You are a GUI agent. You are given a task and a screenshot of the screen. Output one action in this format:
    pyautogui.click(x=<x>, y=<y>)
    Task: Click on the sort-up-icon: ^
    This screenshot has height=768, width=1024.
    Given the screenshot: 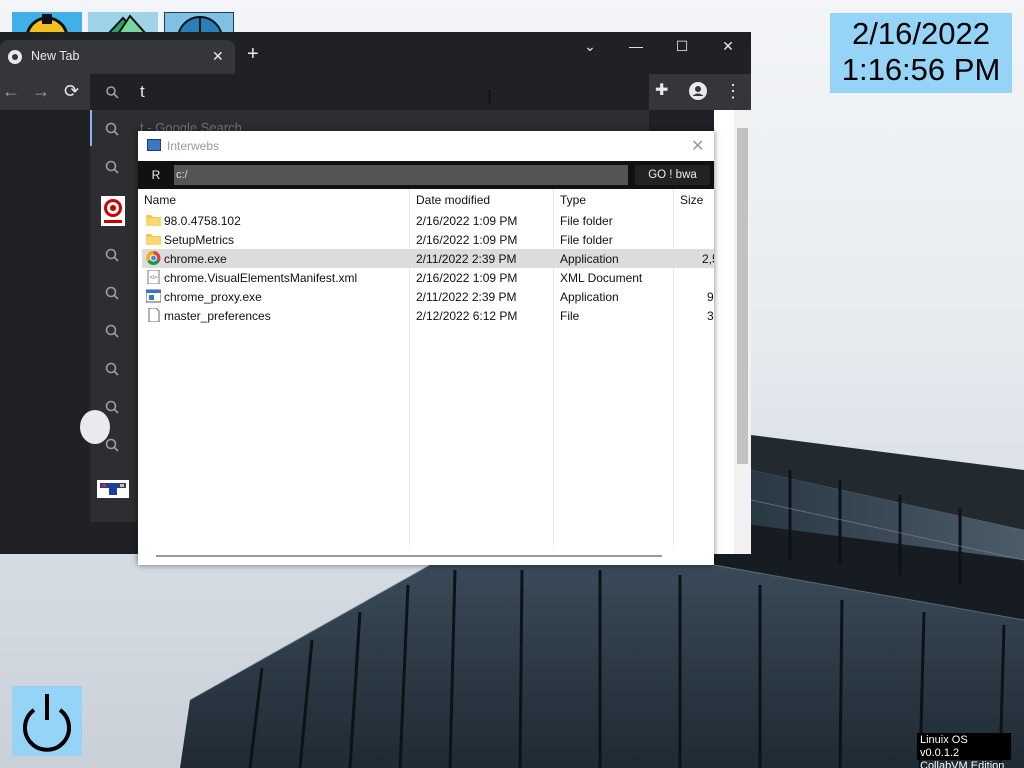 What is the action you would take?
    pyautogui.click(x=271, y=191)
    